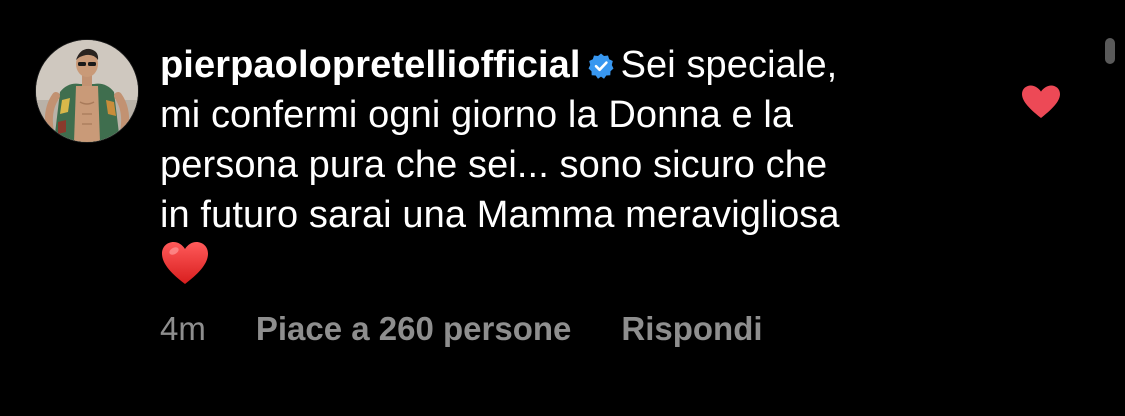  Describe the element at coordinates (185, 263) in the screenshot. I see `heart-emoji` at that location.